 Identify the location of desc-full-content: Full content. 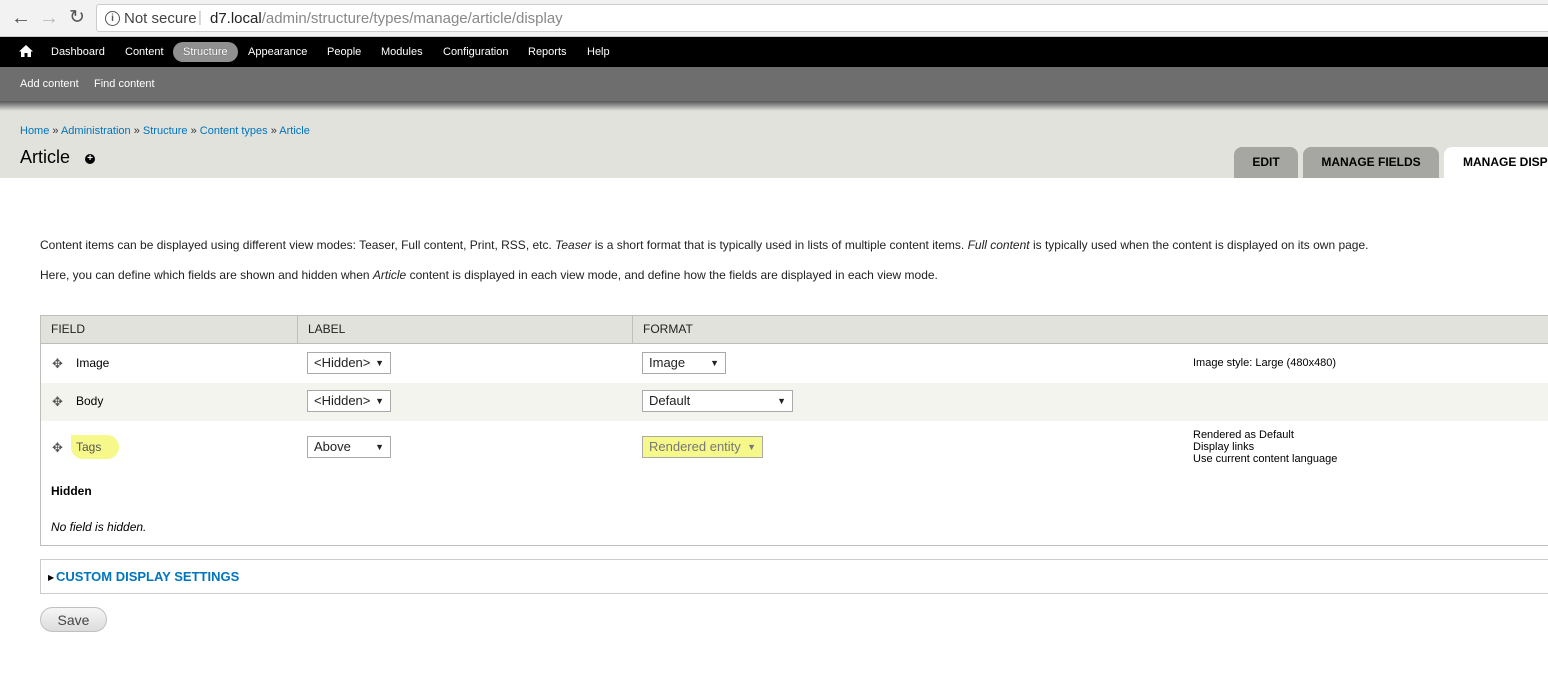
(998, 245).